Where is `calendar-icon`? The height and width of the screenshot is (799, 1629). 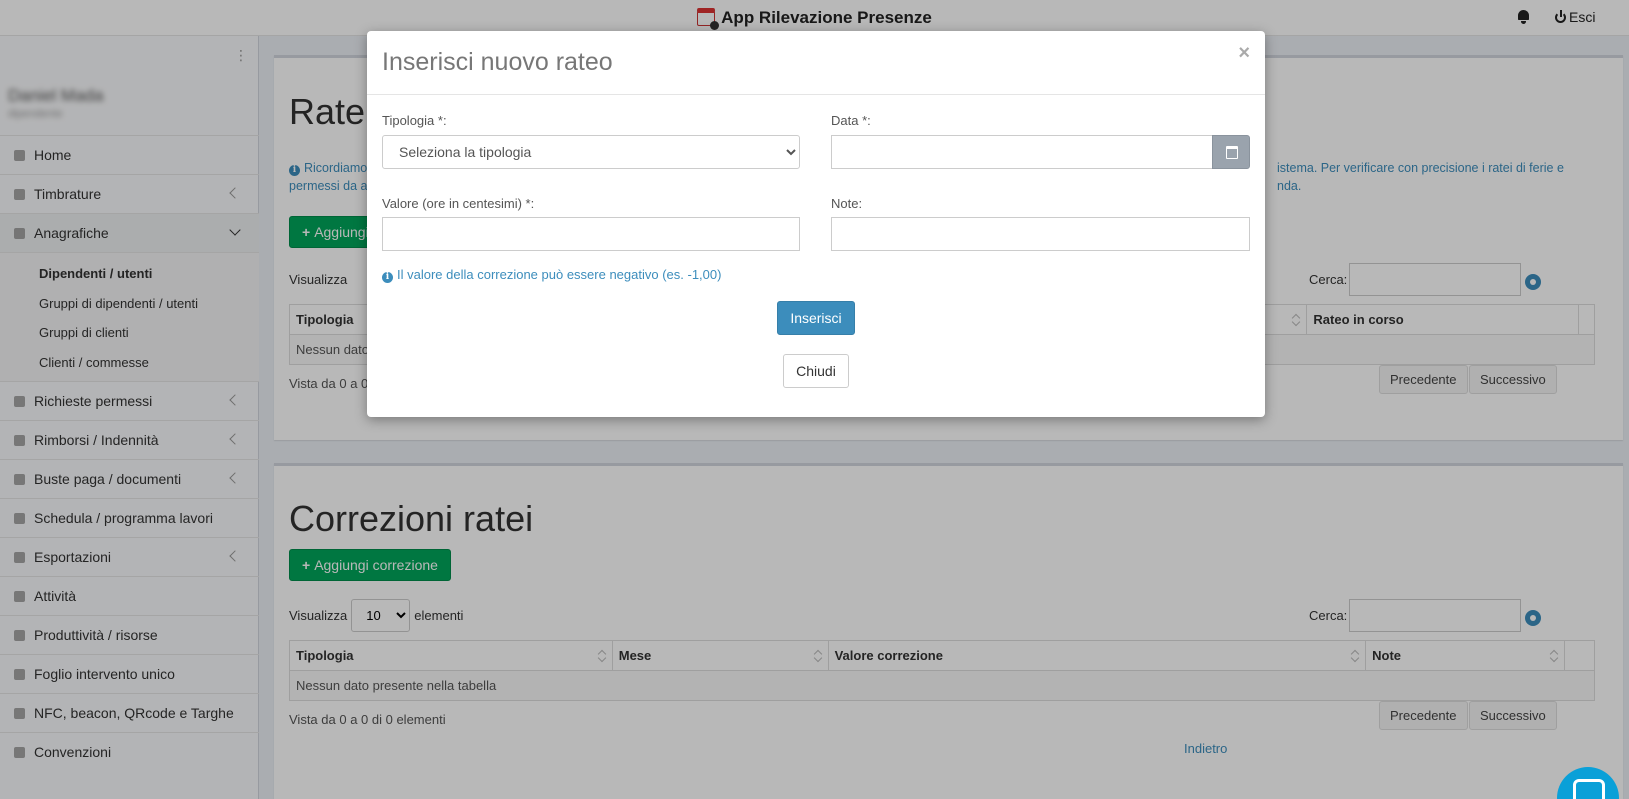 calendar-icon is located at coordinates (1232, 152).